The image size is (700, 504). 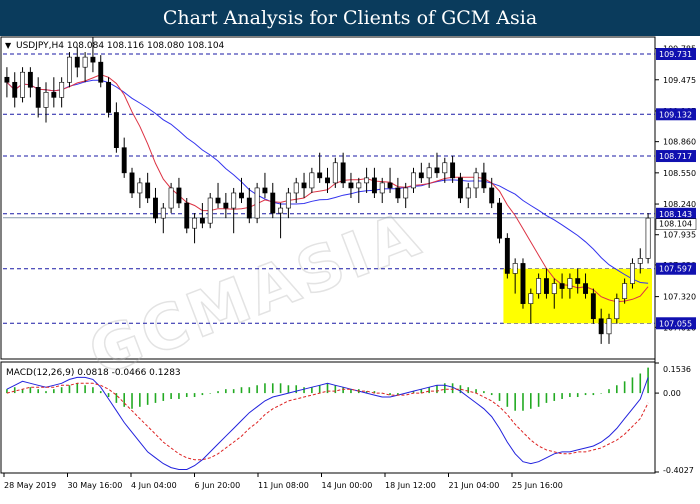 I want to click on macd-tick-label: 0.00, so click(x=672, y=393).